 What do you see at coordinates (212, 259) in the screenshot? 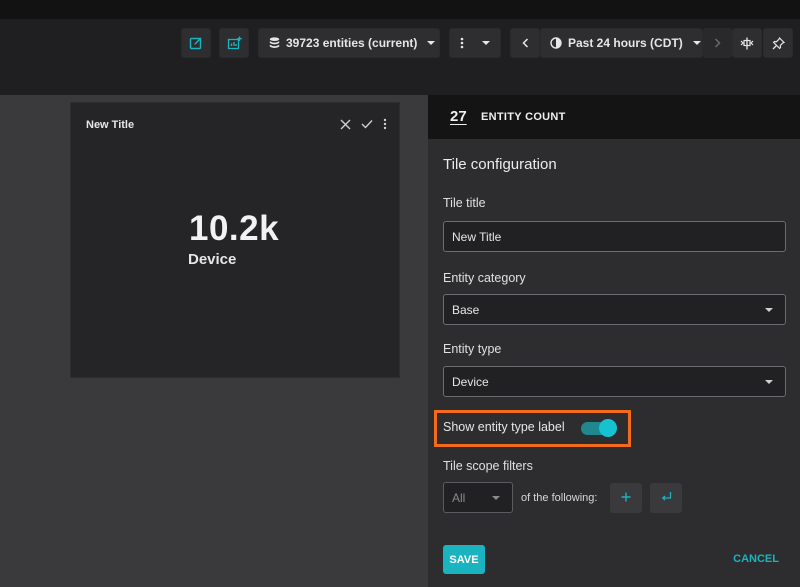
I see `tile-type-label: Device` at bounding box center [212, 259].